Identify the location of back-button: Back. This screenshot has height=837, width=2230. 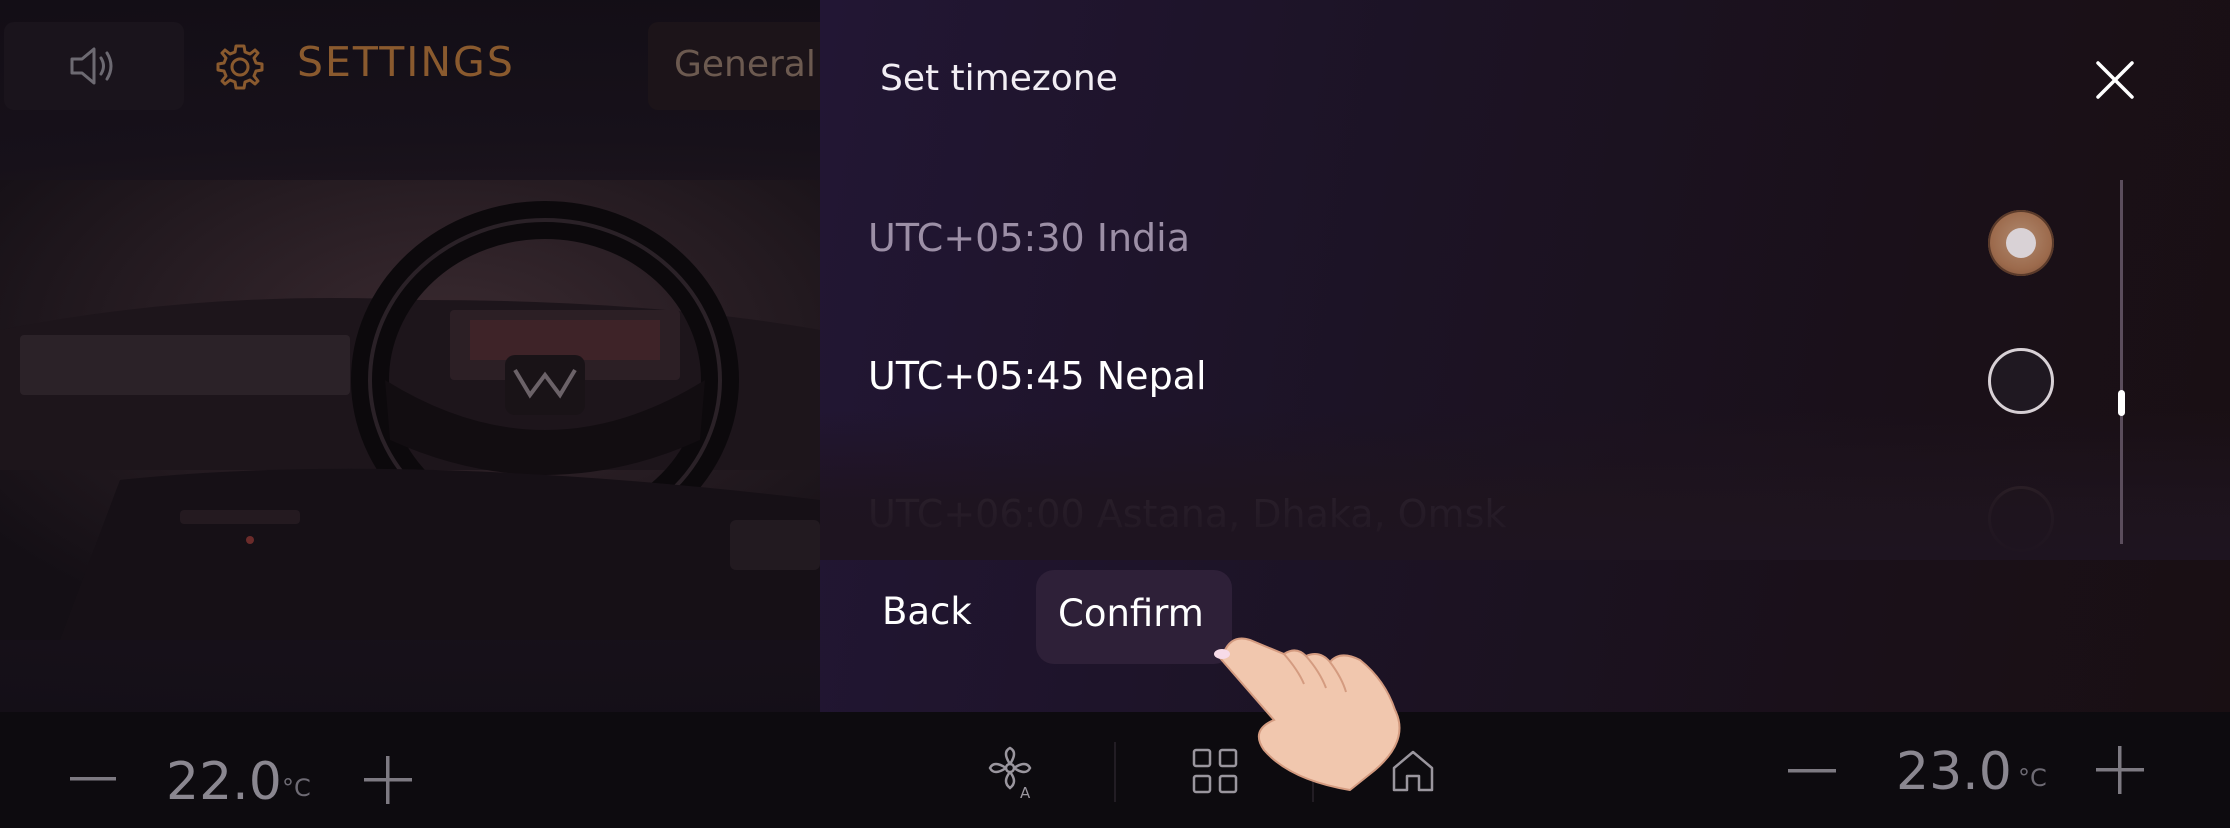
(942, 620).